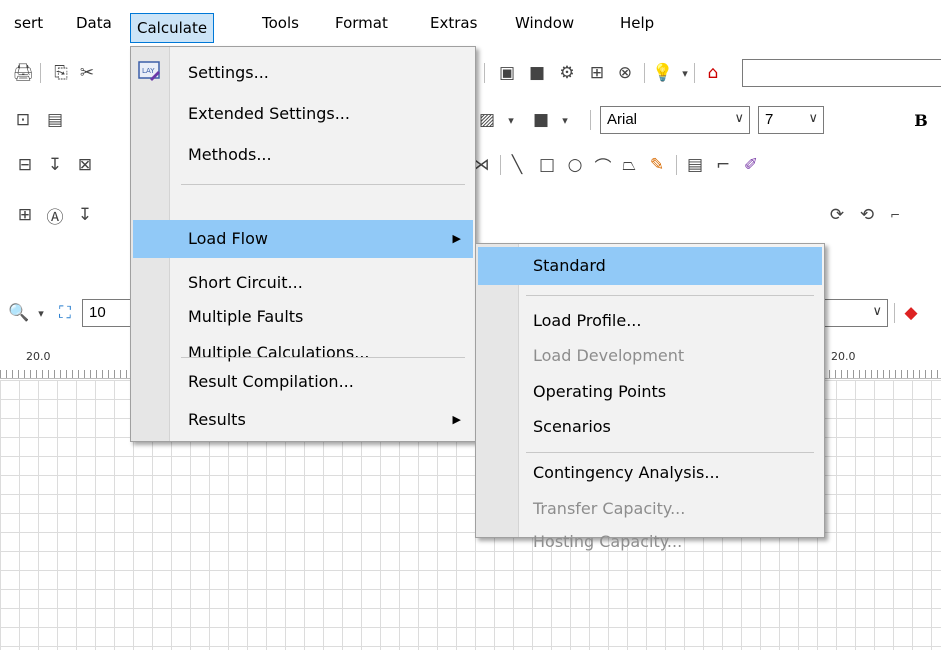  I want to click on dc-icon: ⌐, so click(895, 215).